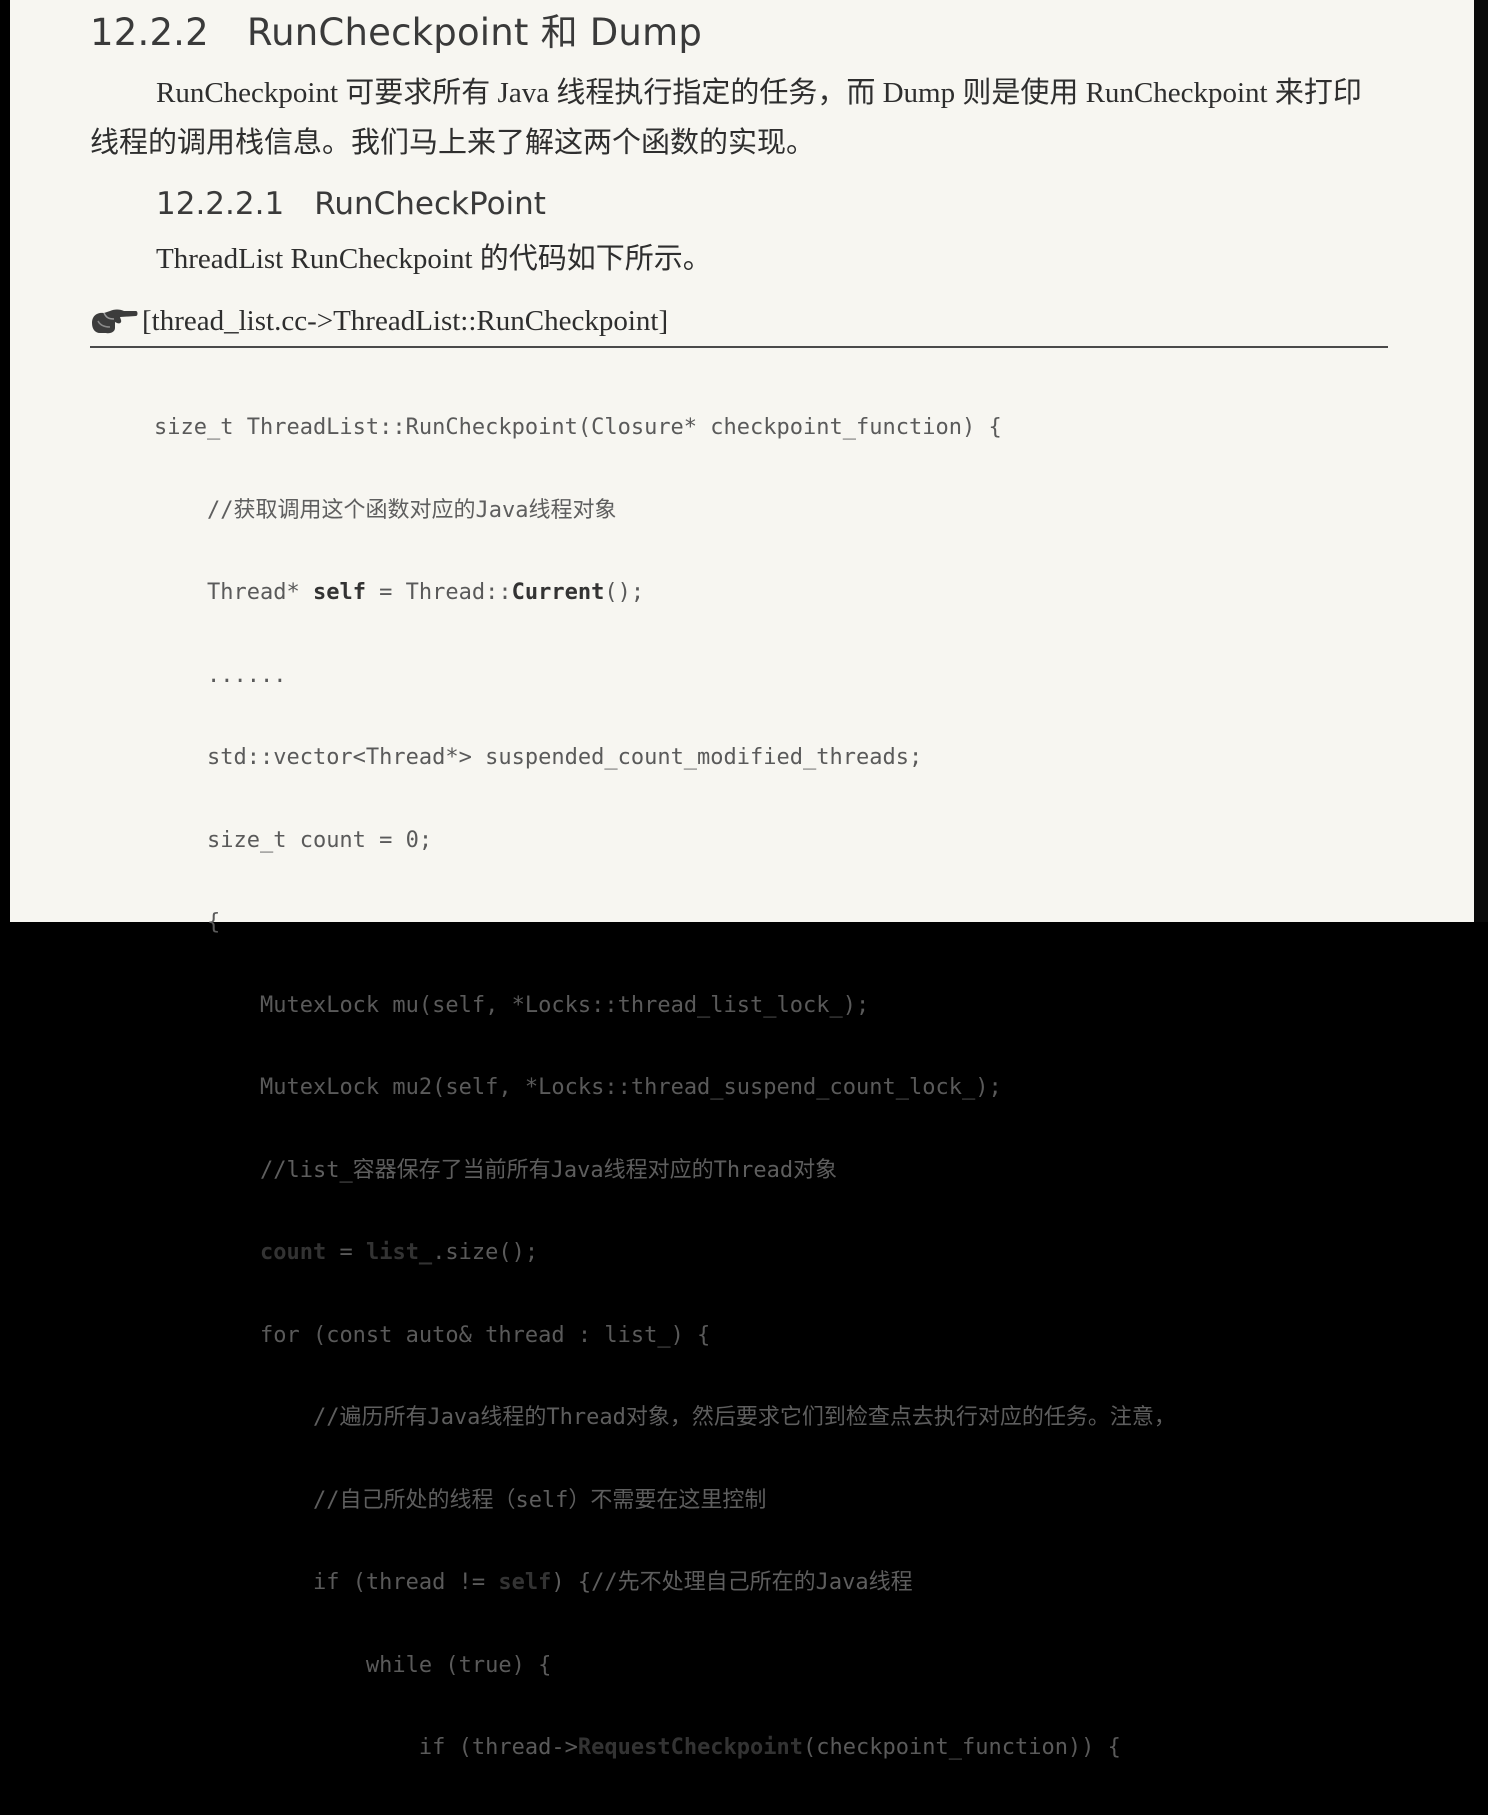 This screenshot has height=1815, width=1488. I want to click on code-keyword: RequestCheckpoint, so click(690, 1747).